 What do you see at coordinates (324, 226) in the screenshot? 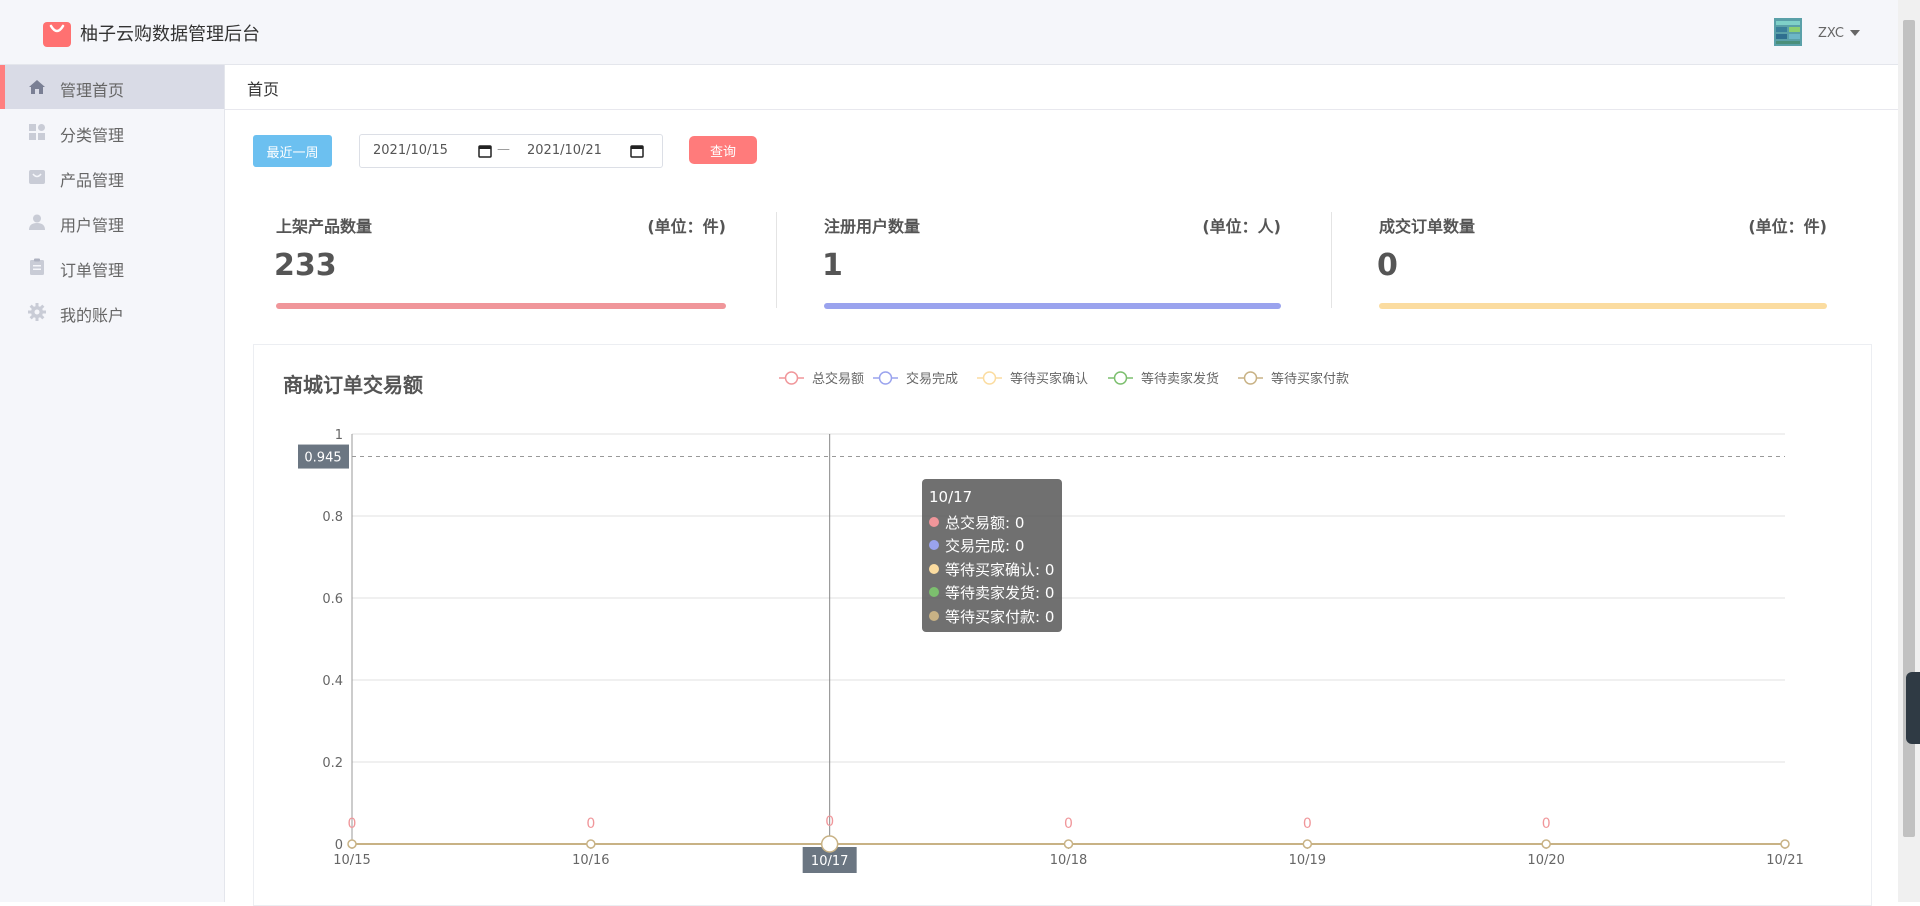
I see `stat-title: 上架产品数量` at bounding box center [324, 226].